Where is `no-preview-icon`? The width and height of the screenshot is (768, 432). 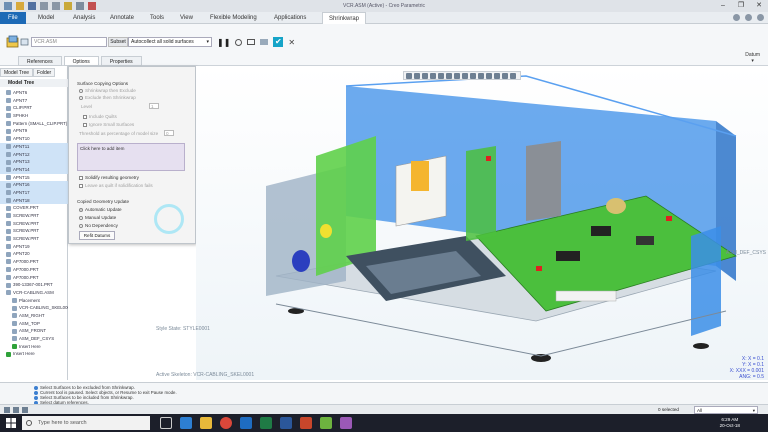 no-preview-icon is located at coordinates (239, 42).